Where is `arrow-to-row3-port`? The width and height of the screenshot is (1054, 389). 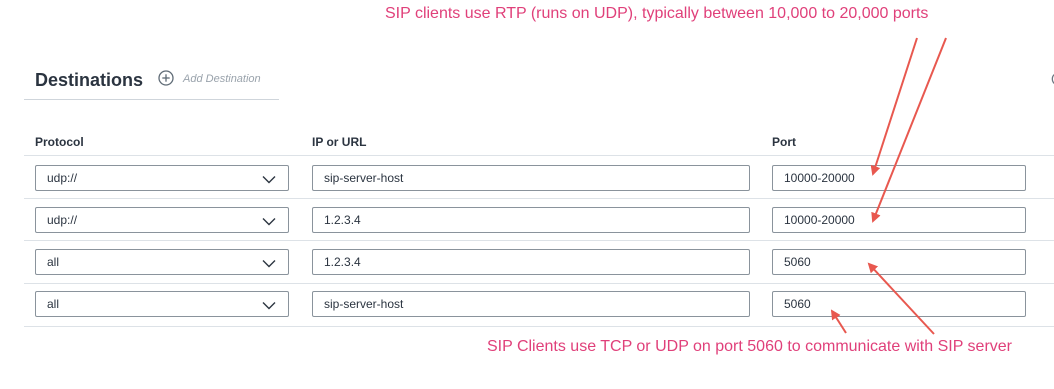 arrow-to-row3-port is located at coordinates (901, 298).